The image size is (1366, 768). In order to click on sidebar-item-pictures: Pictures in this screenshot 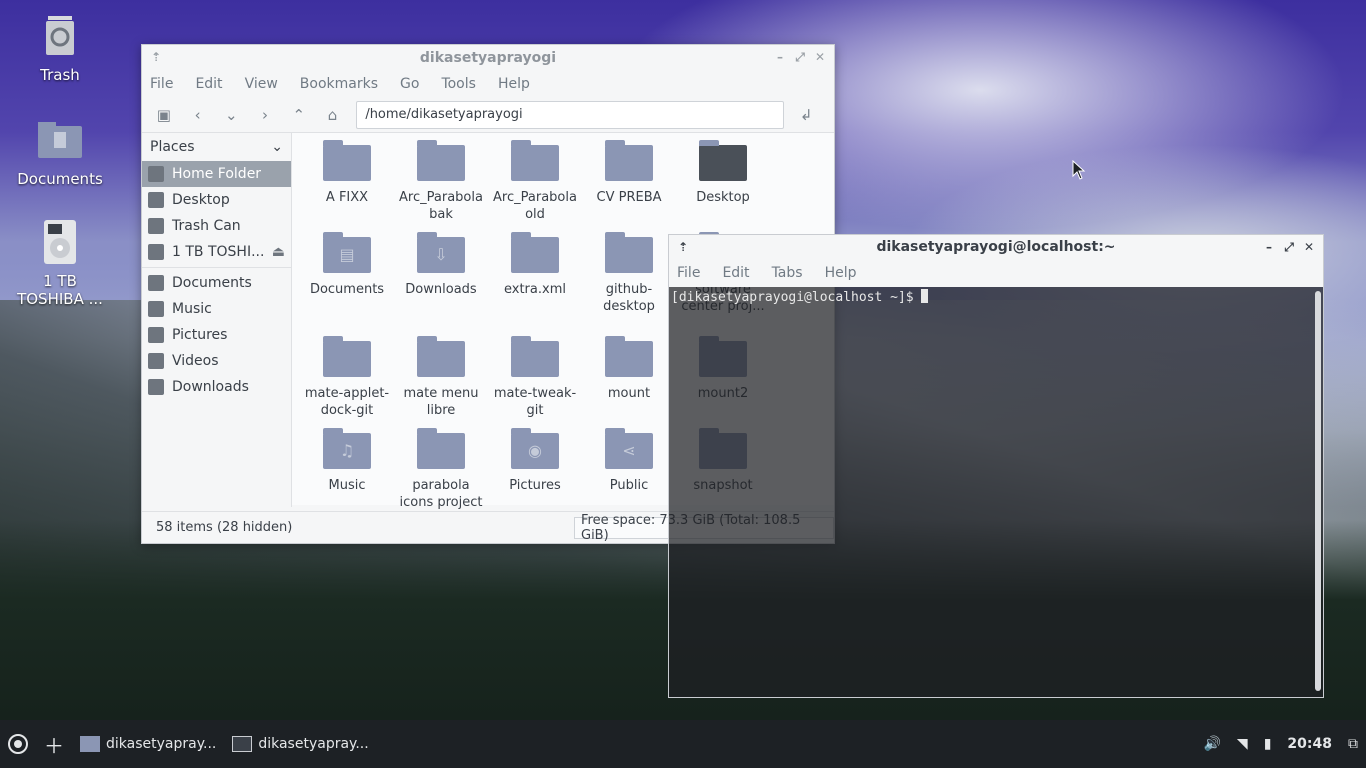, I will do `click(216, 335)`.